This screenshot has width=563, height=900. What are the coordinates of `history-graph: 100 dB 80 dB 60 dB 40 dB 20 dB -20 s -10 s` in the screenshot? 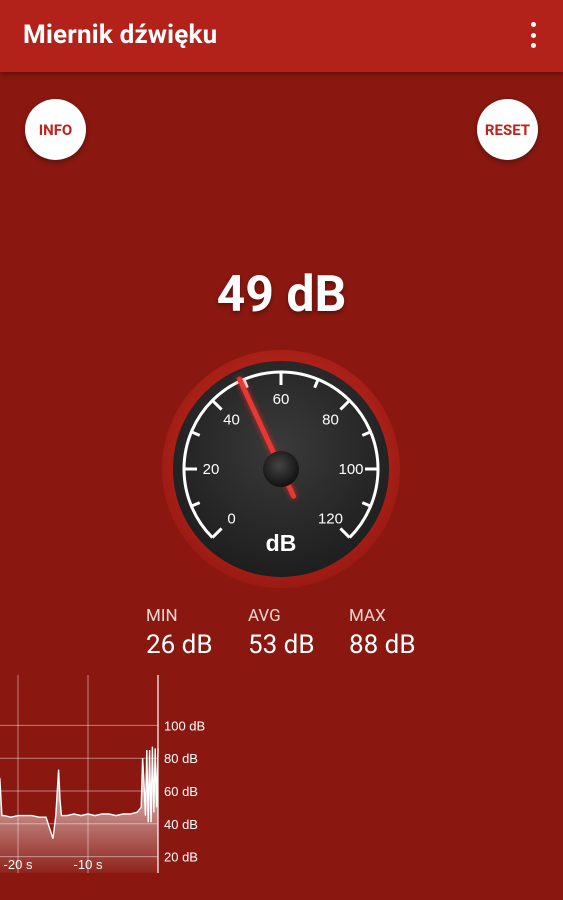 It's located at (102, 774).